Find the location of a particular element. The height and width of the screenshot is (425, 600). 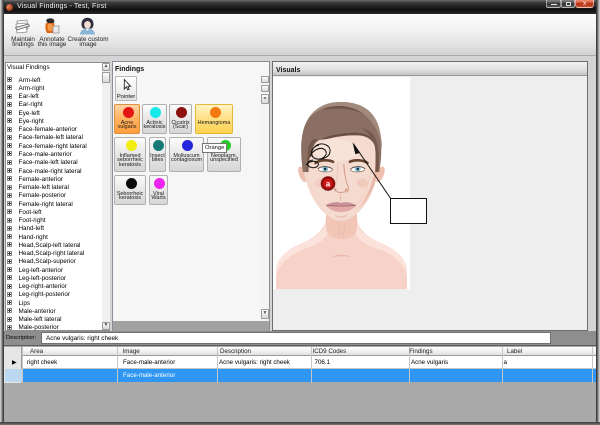

svg-text: a is located at coordinates (328, 184).